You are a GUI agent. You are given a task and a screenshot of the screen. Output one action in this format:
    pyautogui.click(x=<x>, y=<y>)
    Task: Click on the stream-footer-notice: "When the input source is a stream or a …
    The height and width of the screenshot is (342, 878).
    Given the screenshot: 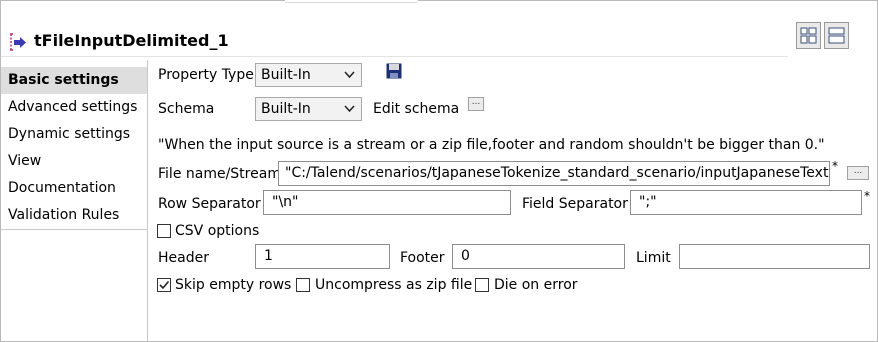 What is the action you would take?
    pyautogui.click(x=491, y=145)
    